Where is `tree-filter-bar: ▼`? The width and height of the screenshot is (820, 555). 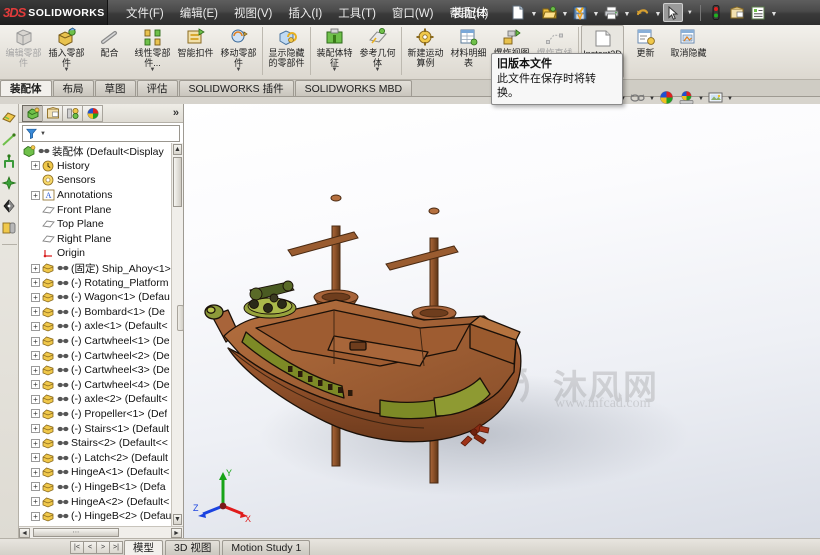 tree-filter-bar: ▼ is located at coordinates (101, 133).